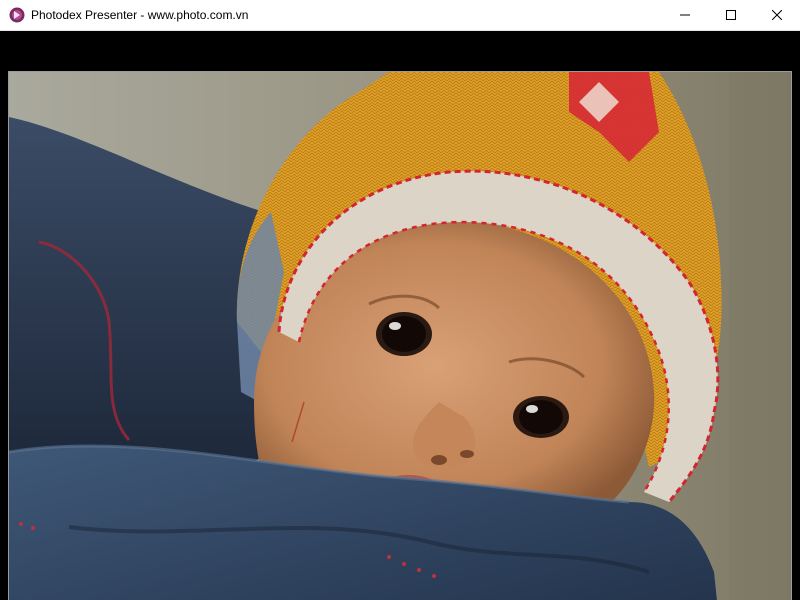  What do you see at coordinates (17, 15) in the screenshot?
I see `photodex-app-icon` at bounding box center [17, 15].